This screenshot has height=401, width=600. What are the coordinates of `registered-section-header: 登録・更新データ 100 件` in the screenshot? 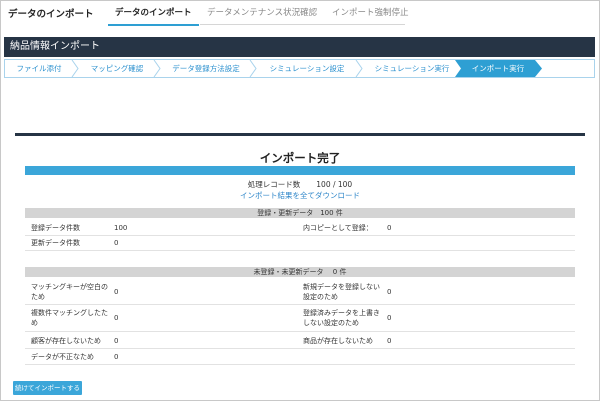 It's located at (300, 213).